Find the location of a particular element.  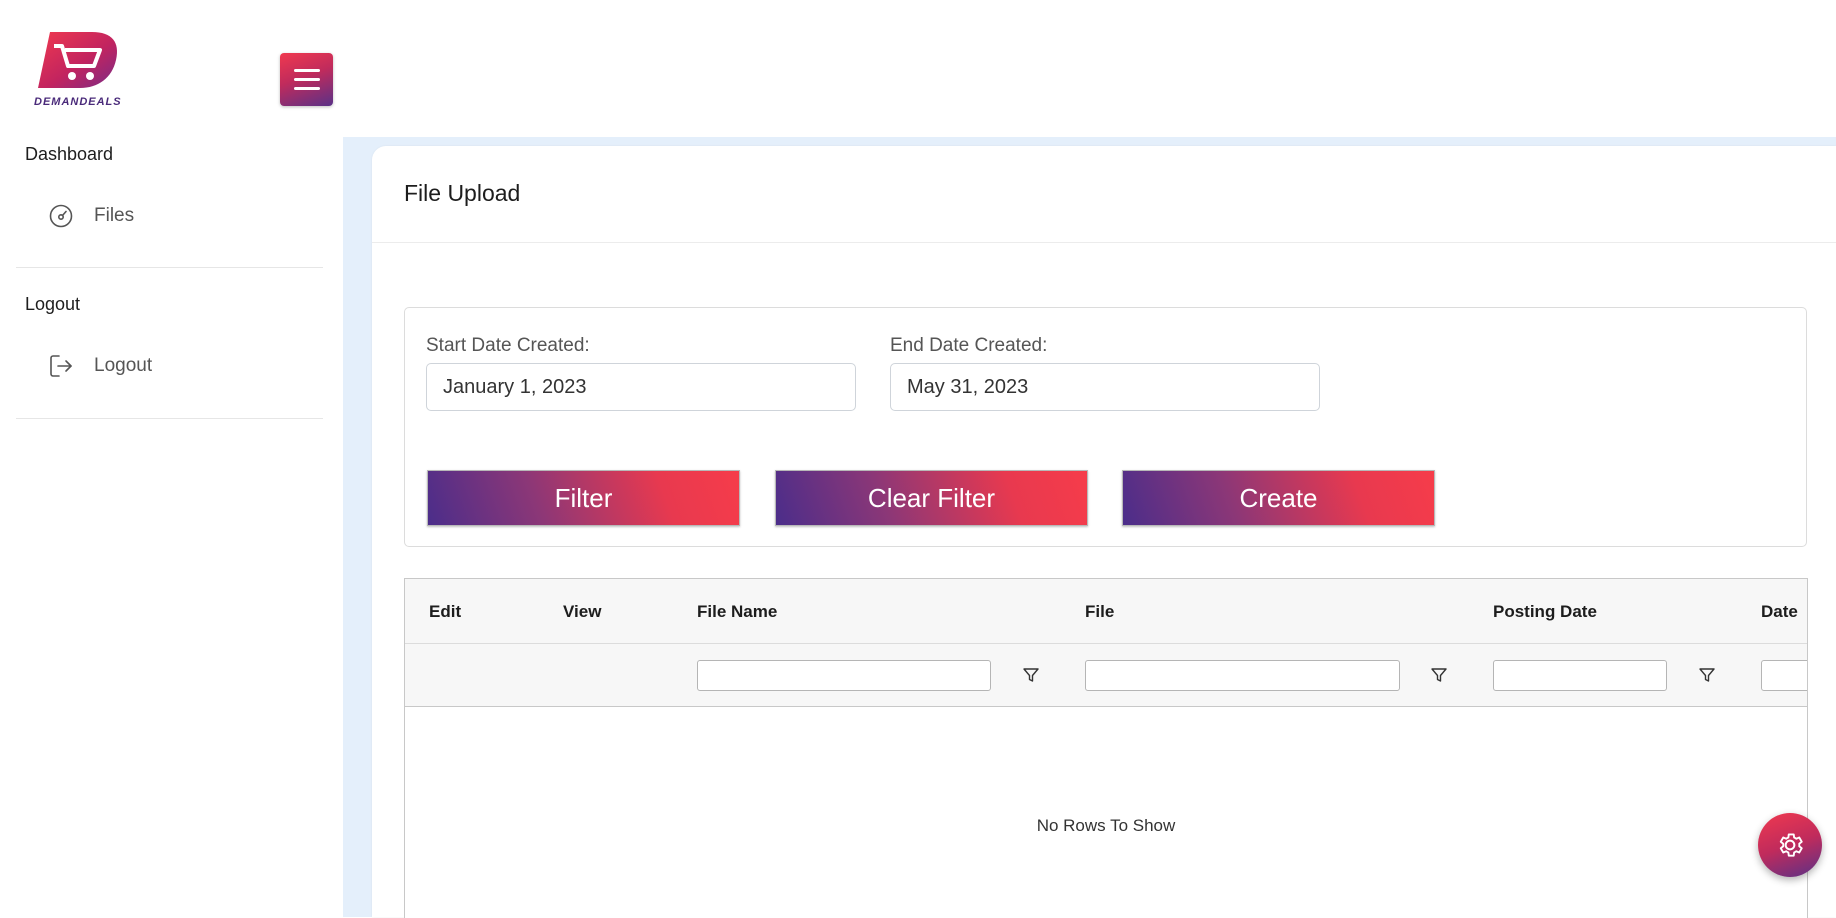

section-title-dashboard: Dashboard is located at coordinates (69, 154).